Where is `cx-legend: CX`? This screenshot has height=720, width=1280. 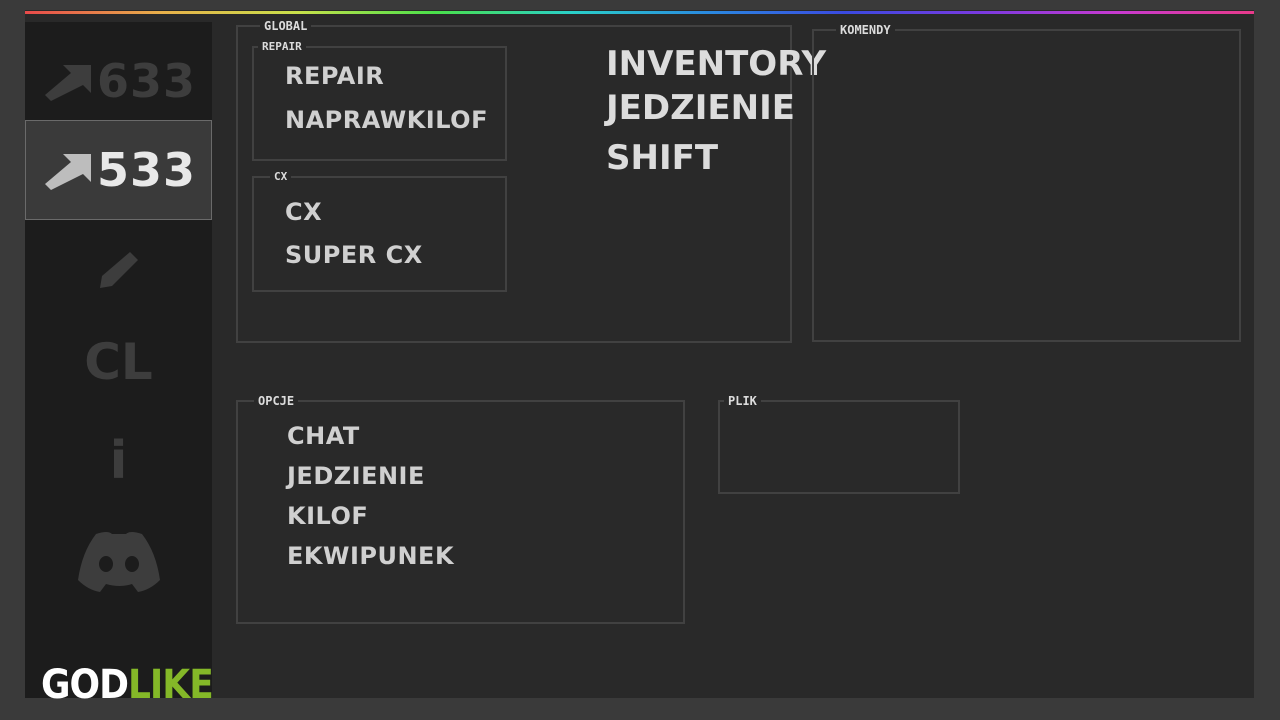
cx-legend: CX is located at coordinates (281, 176).